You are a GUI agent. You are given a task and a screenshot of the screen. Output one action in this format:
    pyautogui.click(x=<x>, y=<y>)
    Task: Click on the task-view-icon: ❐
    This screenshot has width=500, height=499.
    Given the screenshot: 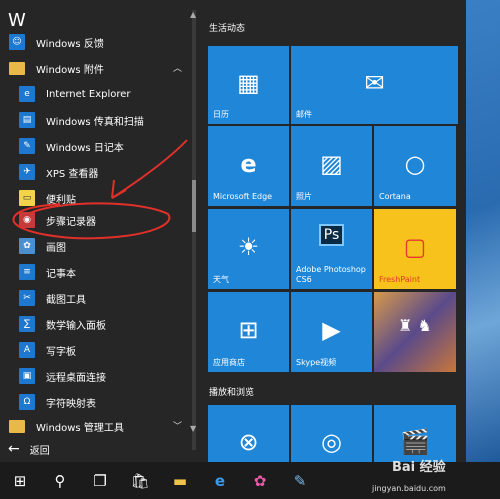 What is the action you would take?
    pyautogui.click(x=100, y=480)
    